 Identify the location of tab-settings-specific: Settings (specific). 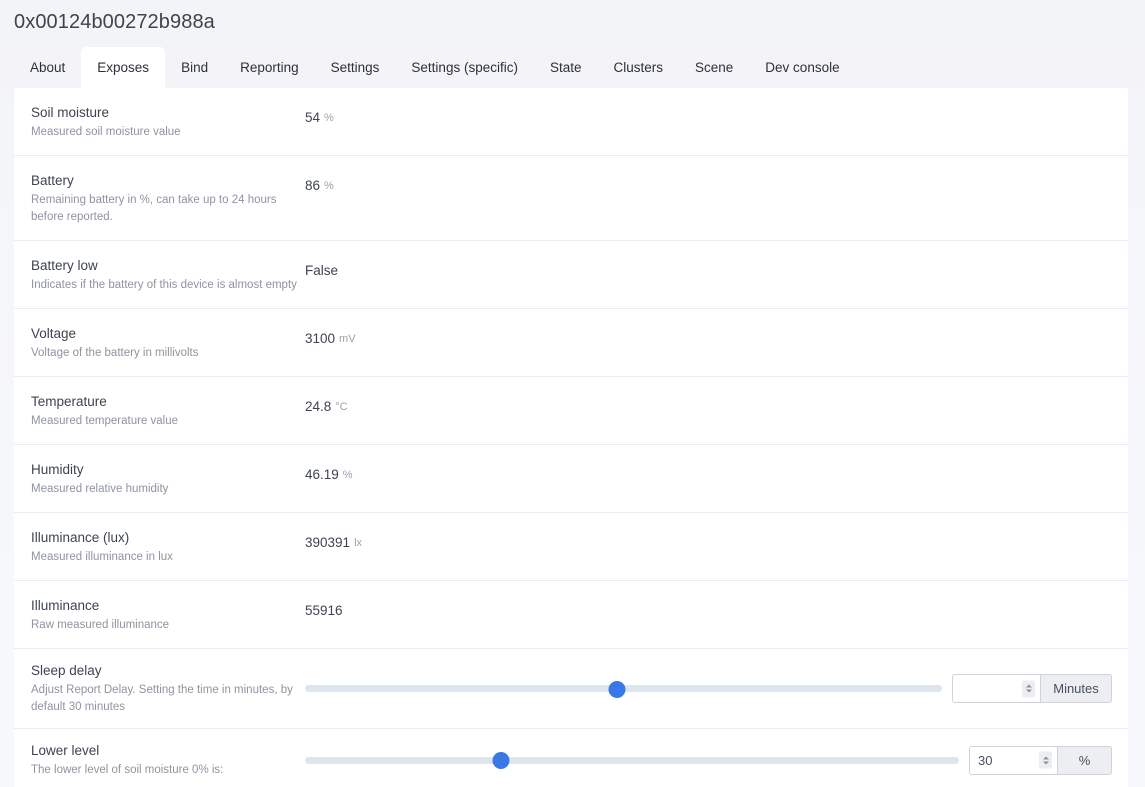
(464, 67).